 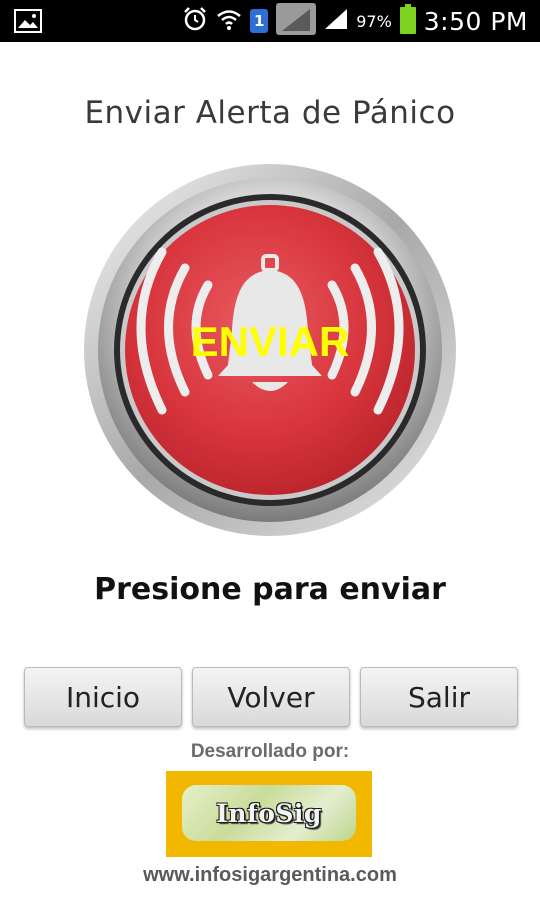 I want to click on image-icon, so click(x=28, y=23).